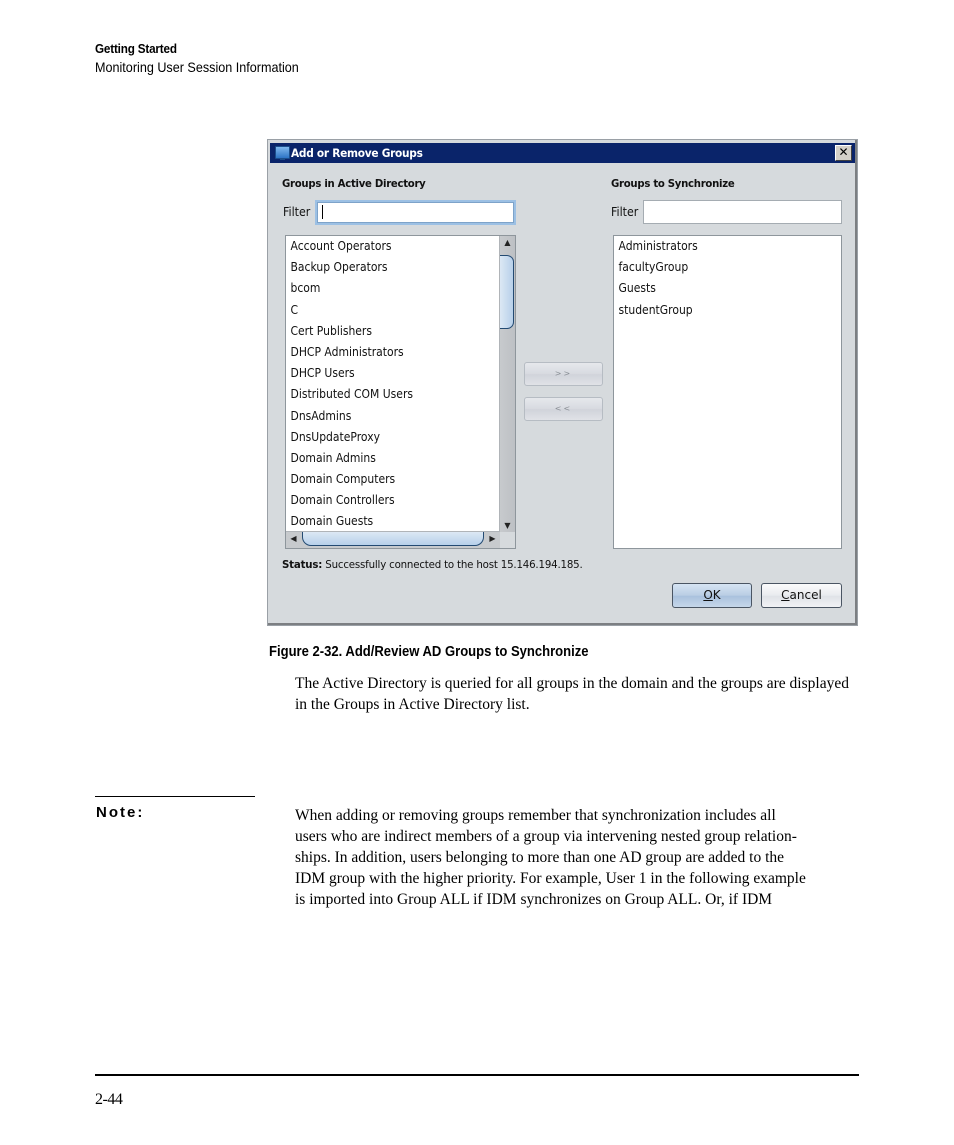  Describe the element at coordinates (742, 212) in the screenshot. I see `right-filter-input` at that location.